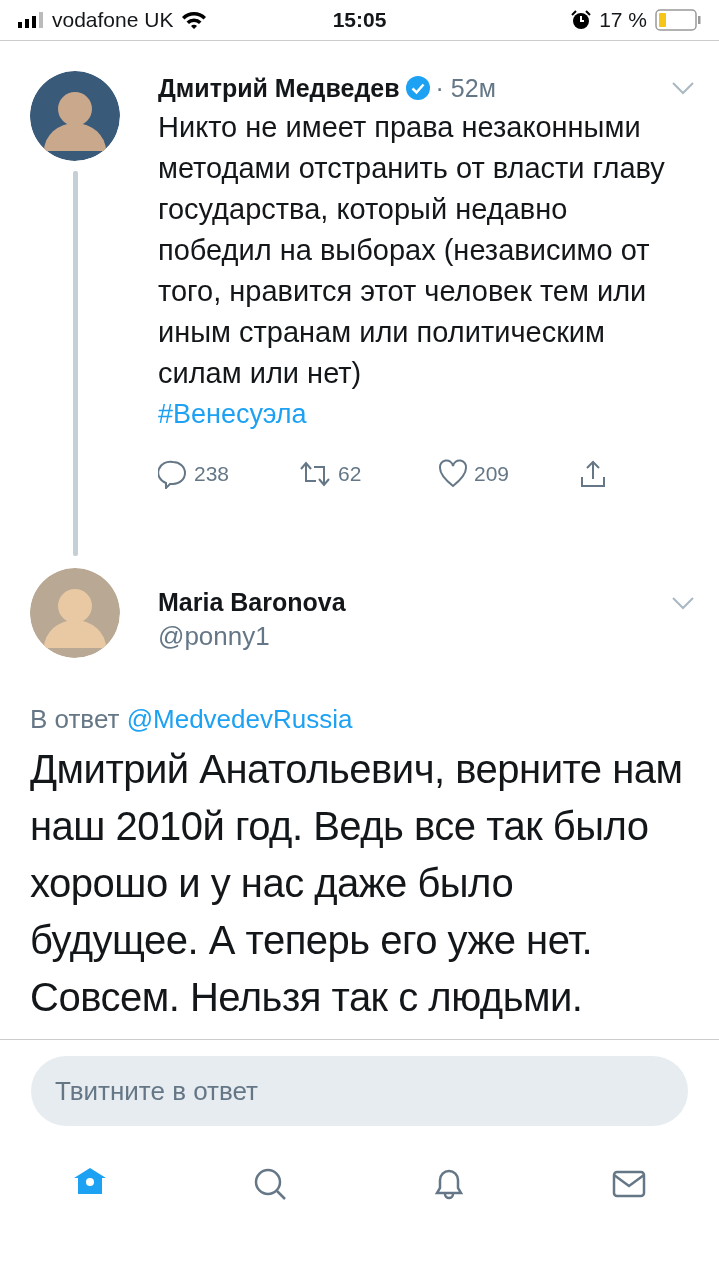  Describe the element at coordinates (252, 602) in the screenshot. I see `author-name: Maria Baronova` at that location.